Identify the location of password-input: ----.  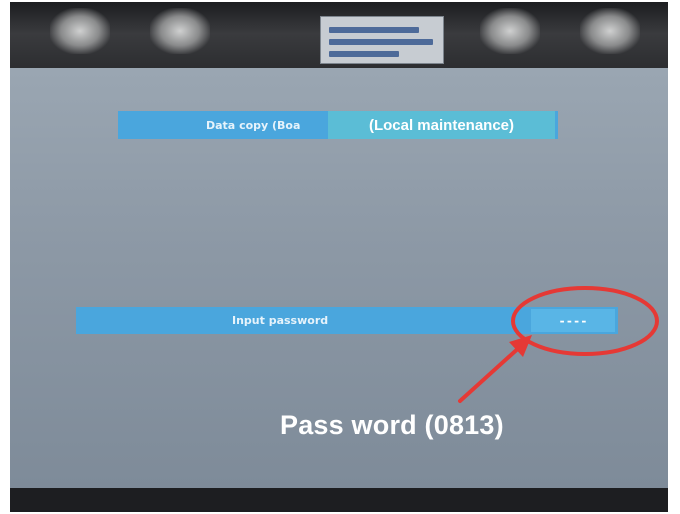
(573, 320).